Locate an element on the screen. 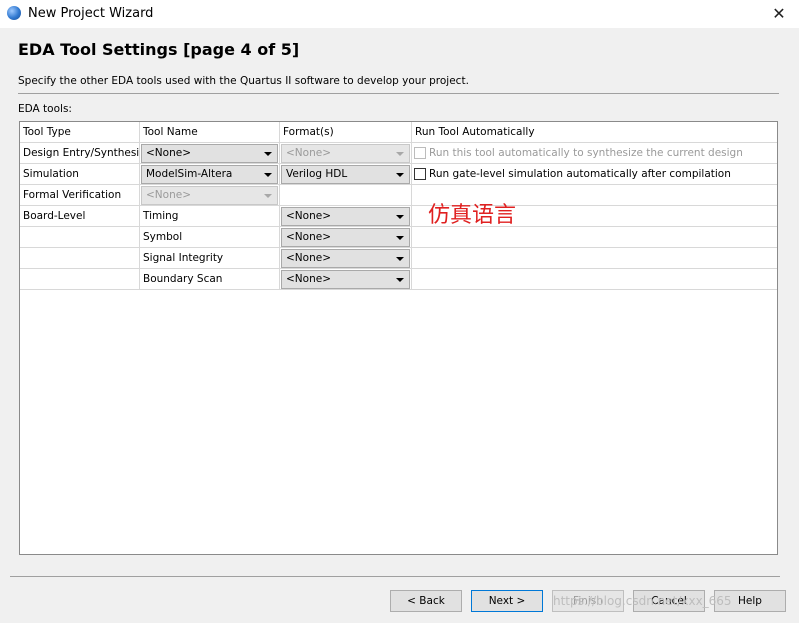 This screenshot has width=799, height=623. signal-integrity-format-select: <None> is located at coordinates (345, 258).